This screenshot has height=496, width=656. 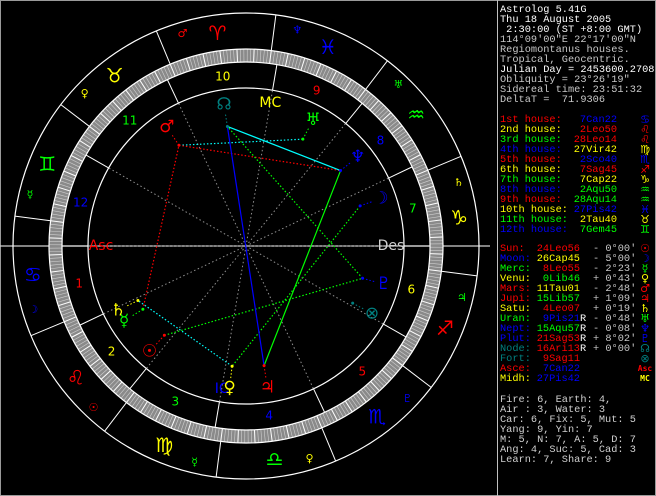 What do you see at coordinates (391, 246) in the screenshot?
I see `des-label: Des` at bounding box center [391, 246].